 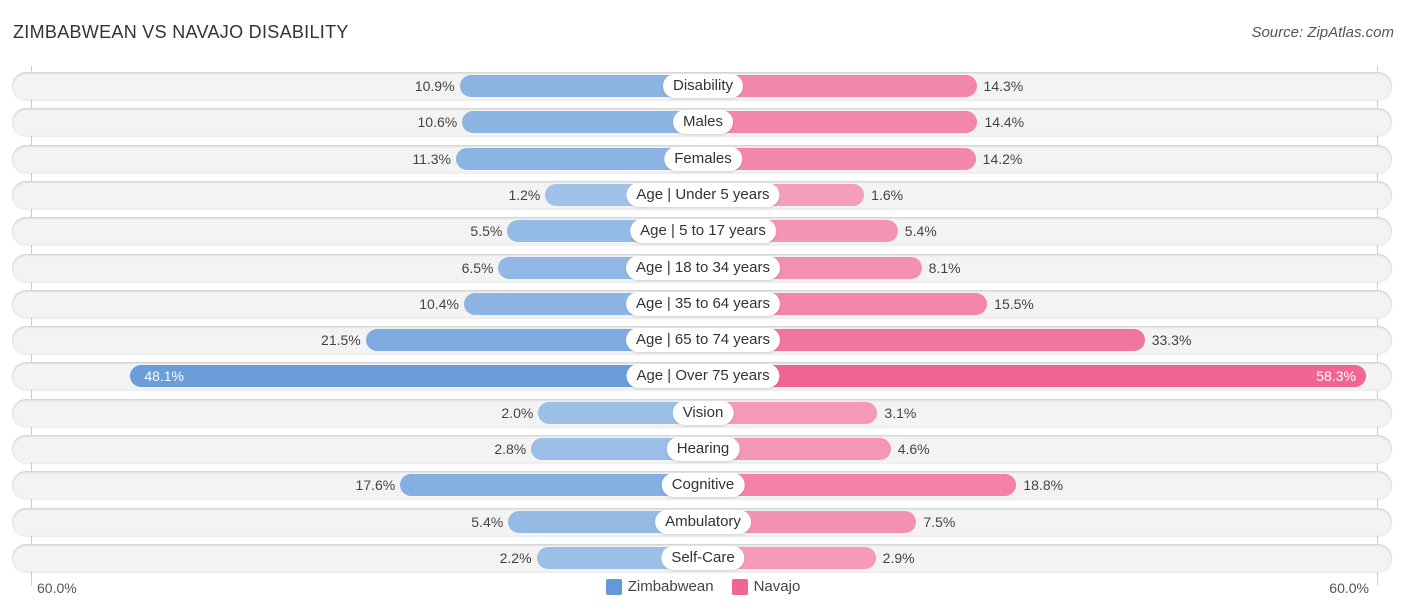 What do you see at coordinates (164, 376) in the screenshot?
I see `value-label-zimbabwean: 48.1%` at bounding box center [164, 376].